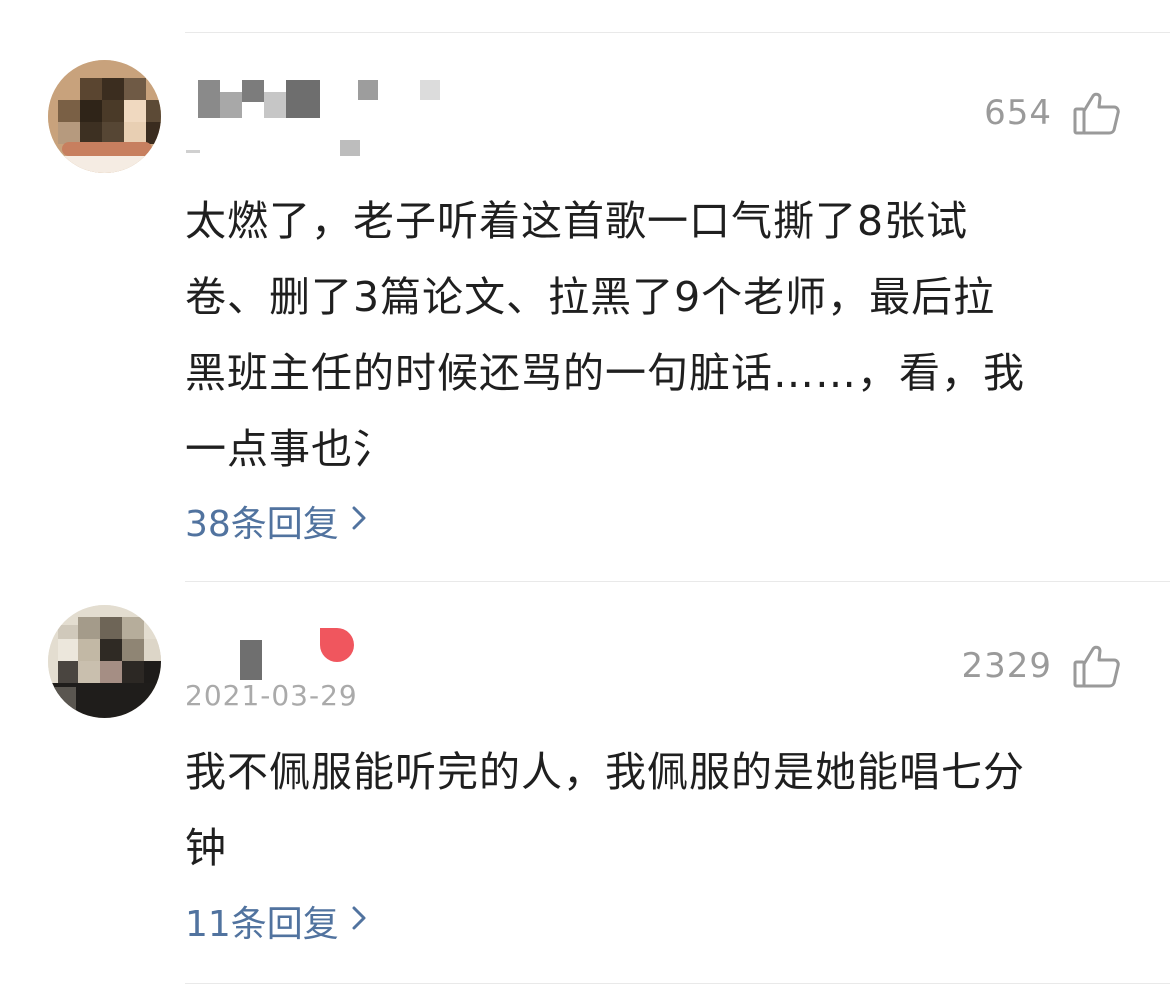 The image size is (1170, 1002). I want to click on comment-text: 我不佩服能听完的人，我佩服的是她能唱七分 钟, so click(640, 810).